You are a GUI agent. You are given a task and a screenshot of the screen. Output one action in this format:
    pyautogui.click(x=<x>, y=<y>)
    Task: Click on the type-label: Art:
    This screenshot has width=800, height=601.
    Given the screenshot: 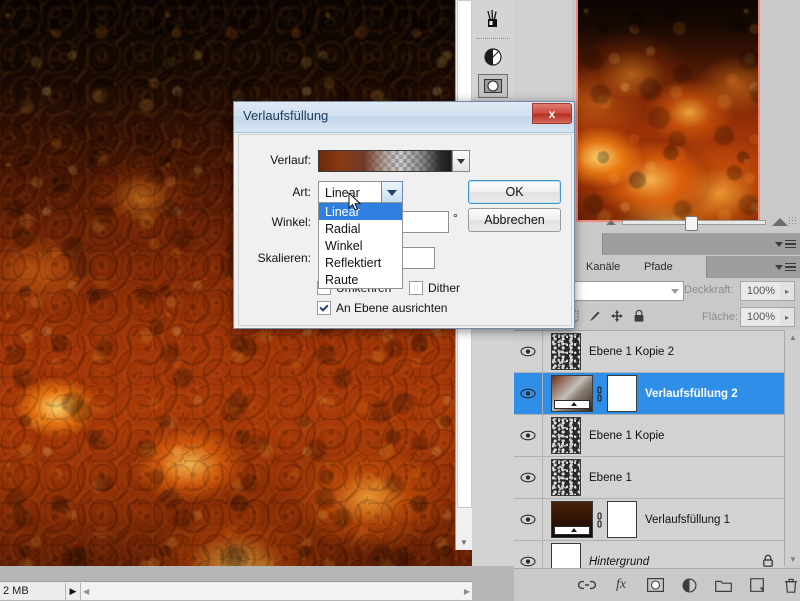 What is the action you would take?
    pyautogui.click(x=301, y=192)
    